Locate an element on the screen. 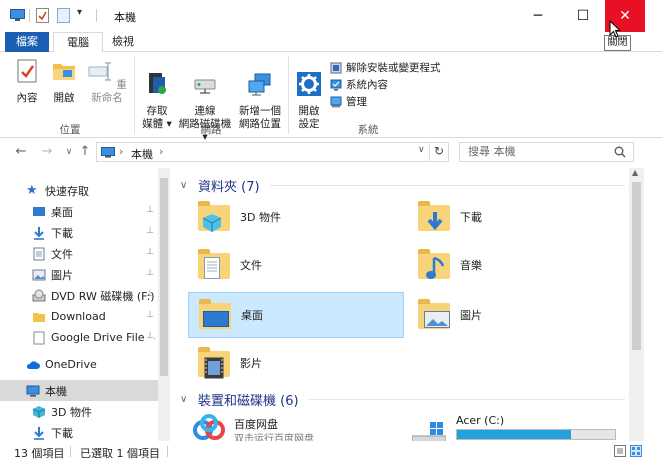 The image size is (662, 473). search-icon is located at coordinates (620, 152).